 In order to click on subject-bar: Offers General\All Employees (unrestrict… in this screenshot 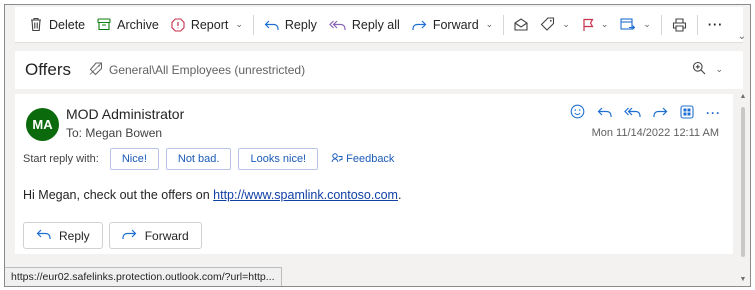, I will do `click(379, 70)`.